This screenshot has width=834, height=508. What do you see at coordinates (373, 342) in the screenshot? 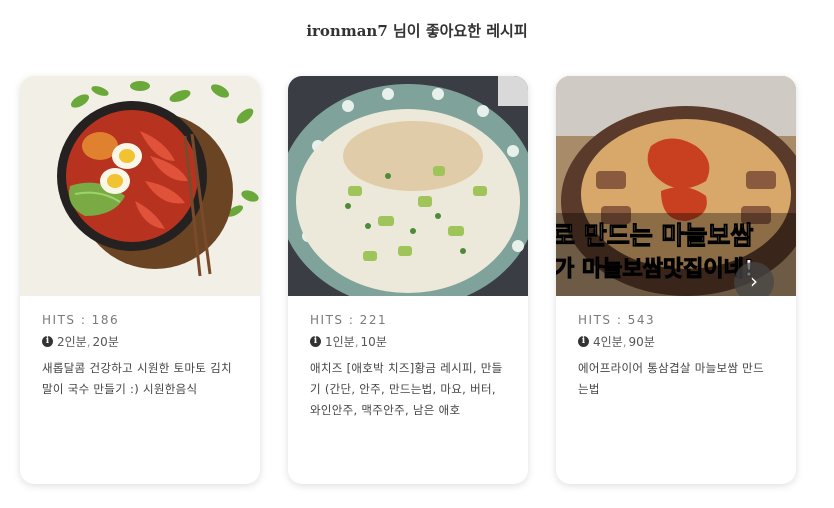
I see `cook-time: 10분` at bounding box center [373, 342].